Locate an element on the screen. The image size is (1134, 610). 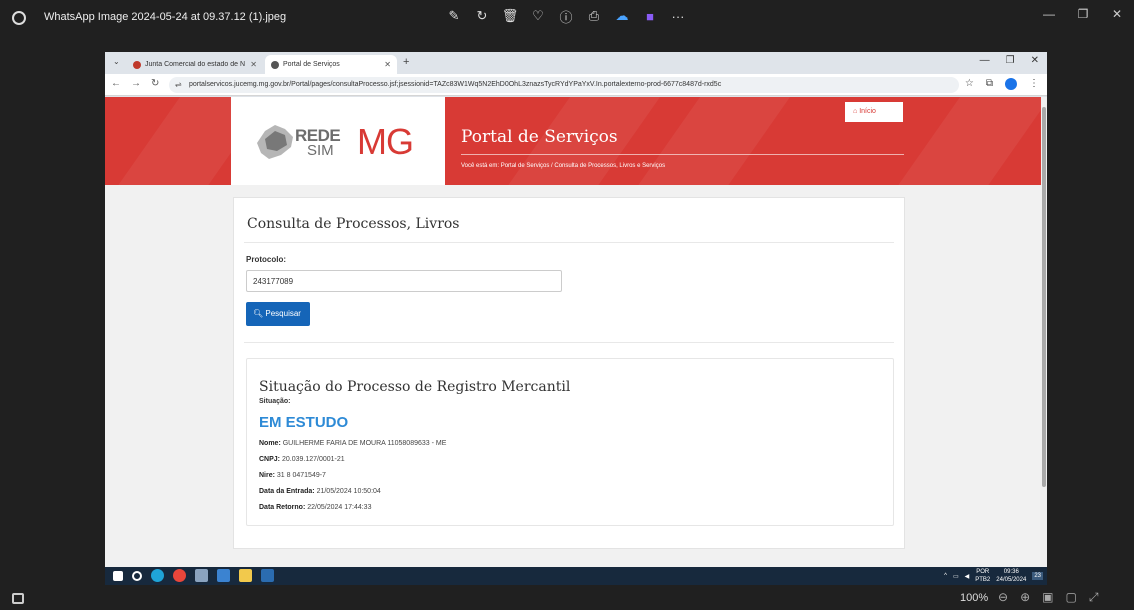
zoom-in-icon: ⊕ is located at coordinates (1025, 597).